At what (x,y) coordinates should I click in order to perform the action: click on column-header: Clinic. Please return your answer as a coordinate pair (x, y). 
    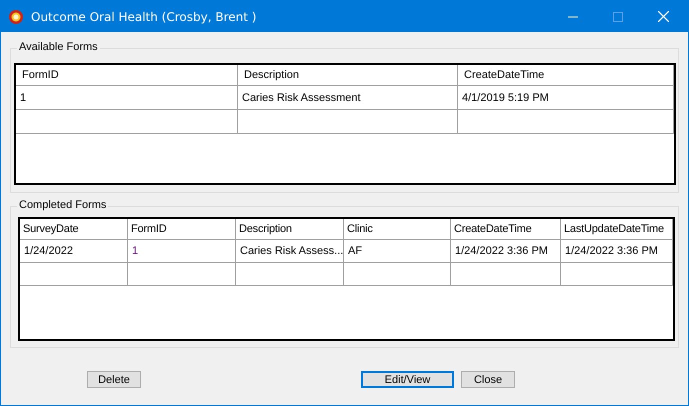
    Looking at the image, I should click on (397, 229).